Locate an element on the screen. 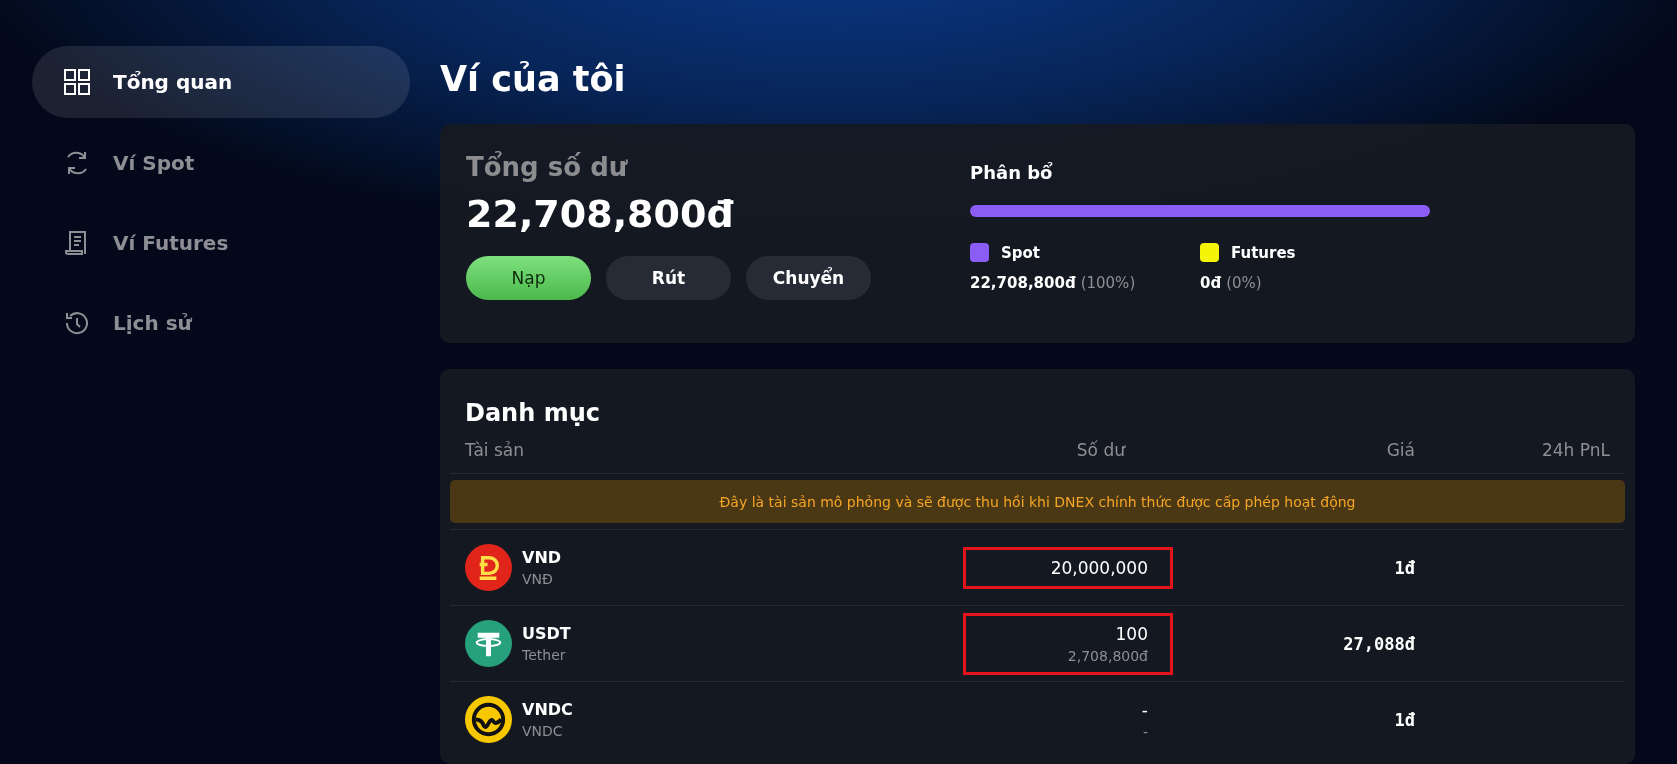  column-header: Số dư is located at coordinates (1100, 450).